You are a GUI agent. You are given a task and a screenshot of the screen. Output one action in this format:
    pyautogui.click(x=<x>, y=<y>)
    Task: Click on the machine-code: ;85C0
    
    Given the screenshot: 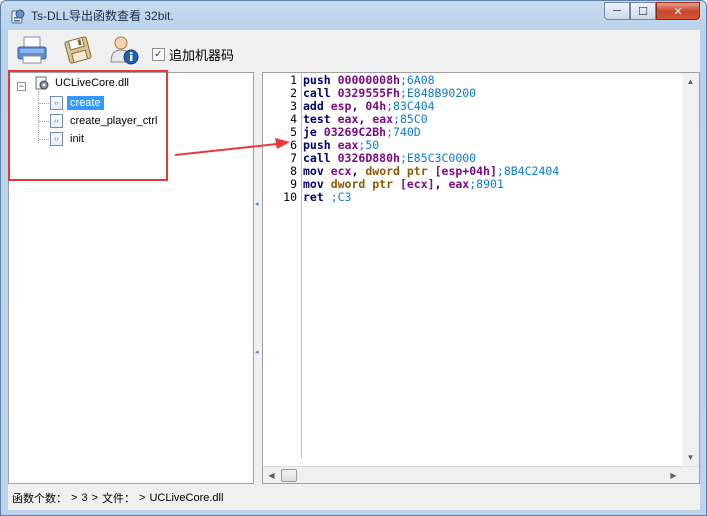 What is the action you would take?
    pyautogui.click(x=410, y=119)
    